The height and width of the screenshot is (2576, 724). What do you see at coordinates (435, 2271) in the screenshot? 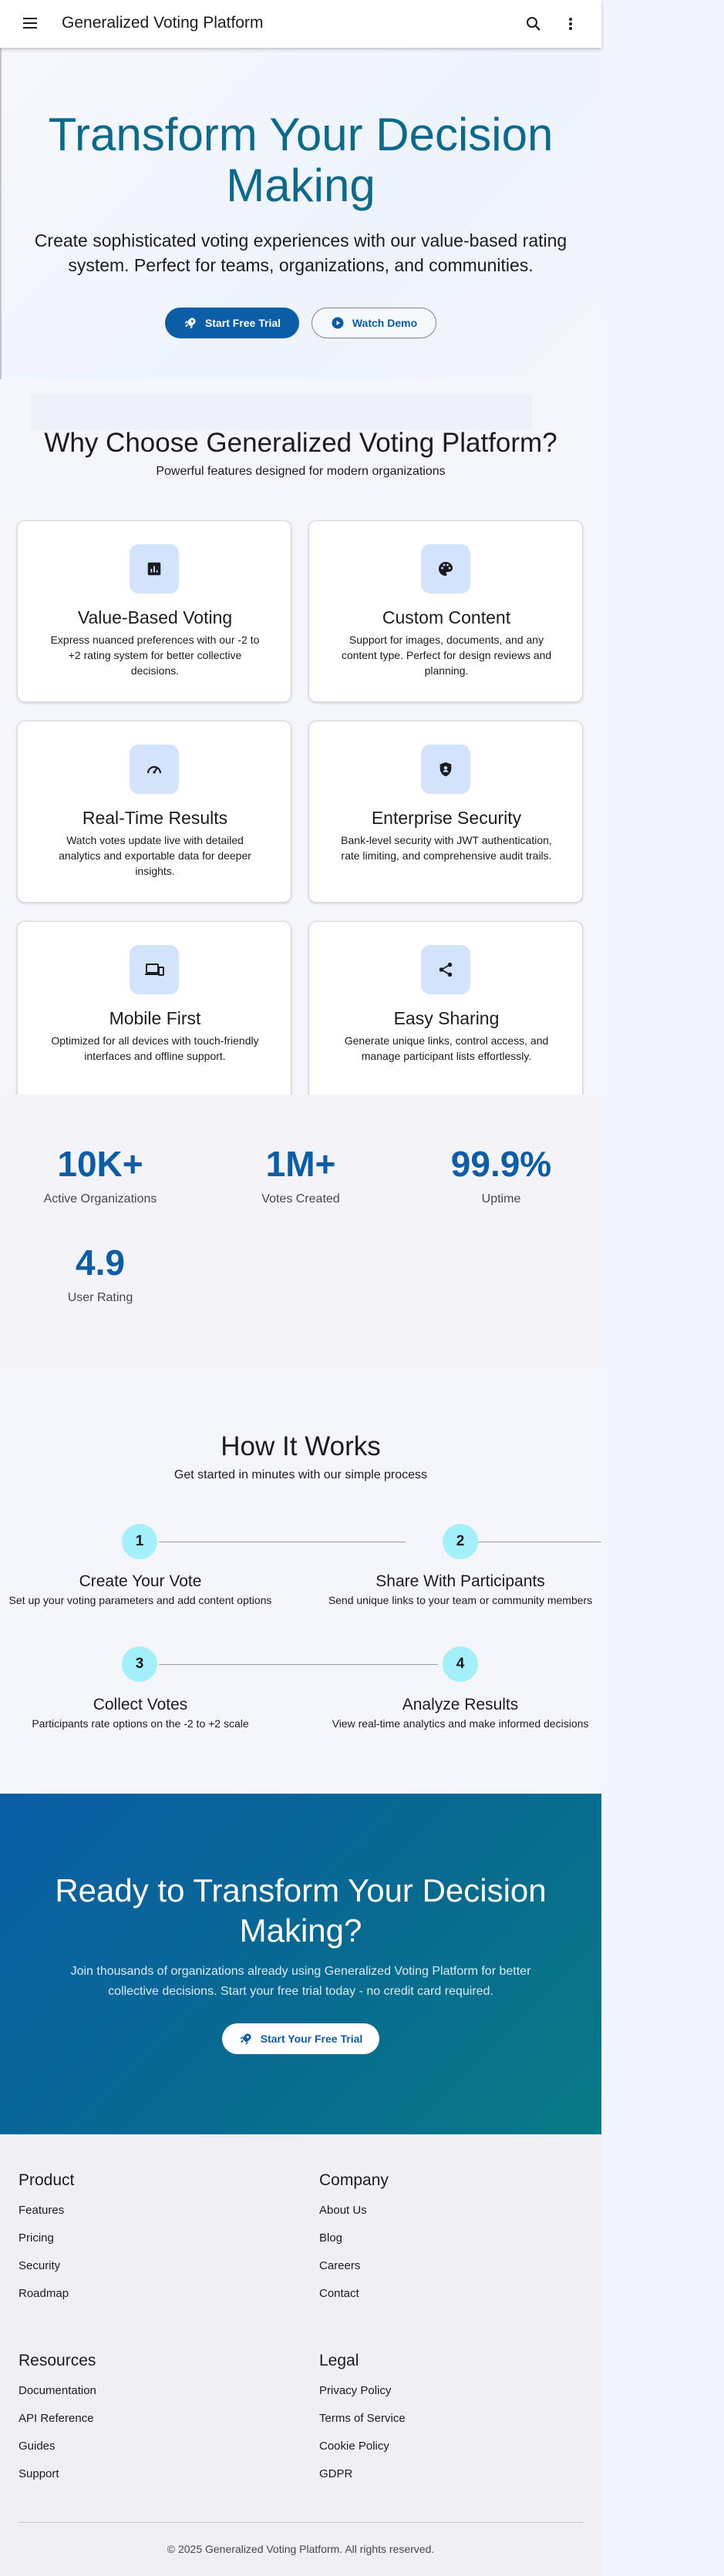
I see `footer-link: Careers` at bounding box center [435, 2271].